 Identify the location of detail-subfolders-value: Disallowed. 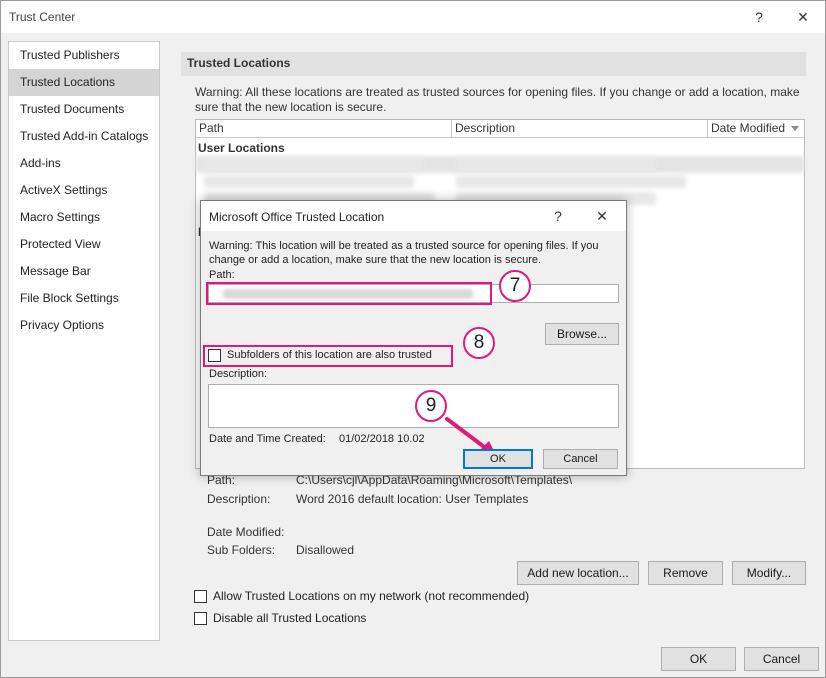
(325, 550).